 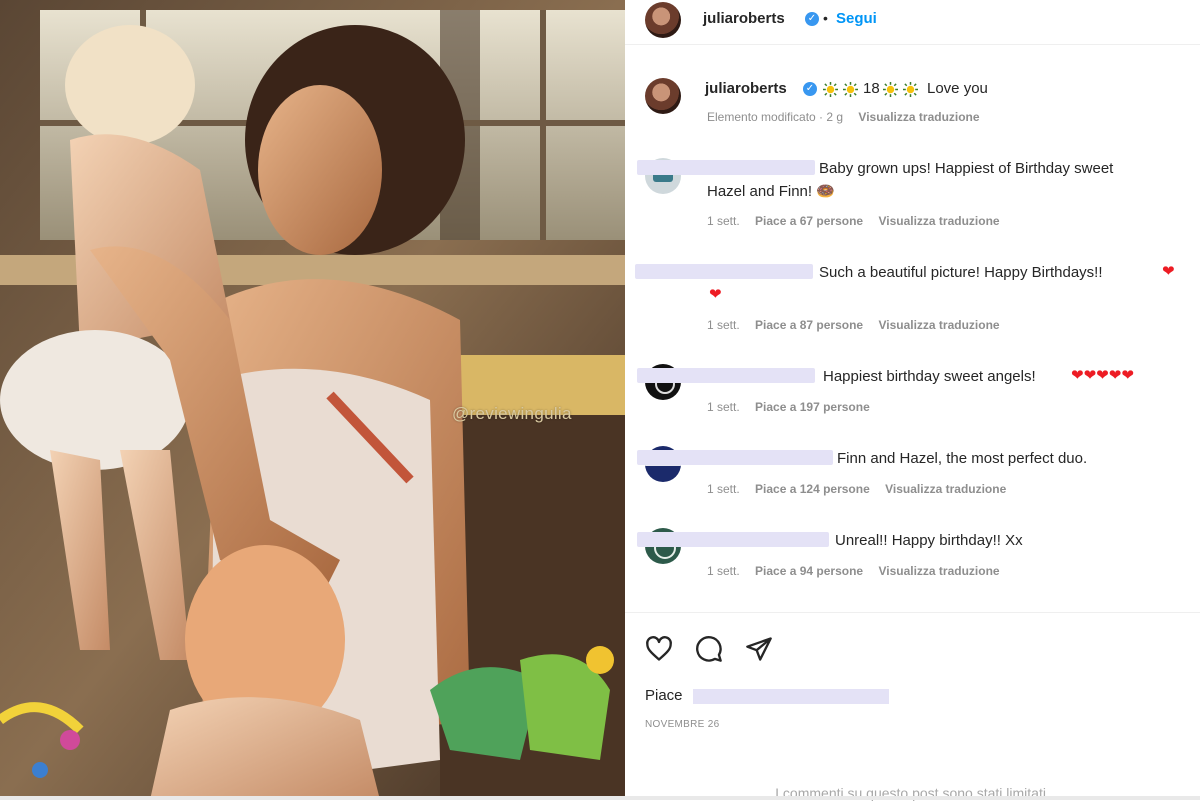 I want to click on comment-bubble-icon, so click(x=709, y=649).